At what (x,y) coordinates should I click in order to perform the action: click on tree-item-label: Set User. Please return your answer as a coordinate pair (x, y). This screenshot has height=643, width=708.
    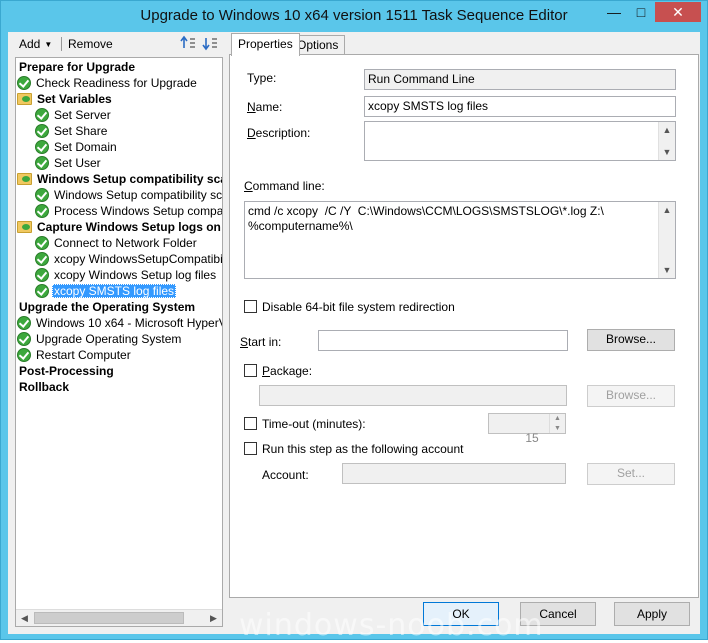
    Looking at the image, I should click on (77, 163).